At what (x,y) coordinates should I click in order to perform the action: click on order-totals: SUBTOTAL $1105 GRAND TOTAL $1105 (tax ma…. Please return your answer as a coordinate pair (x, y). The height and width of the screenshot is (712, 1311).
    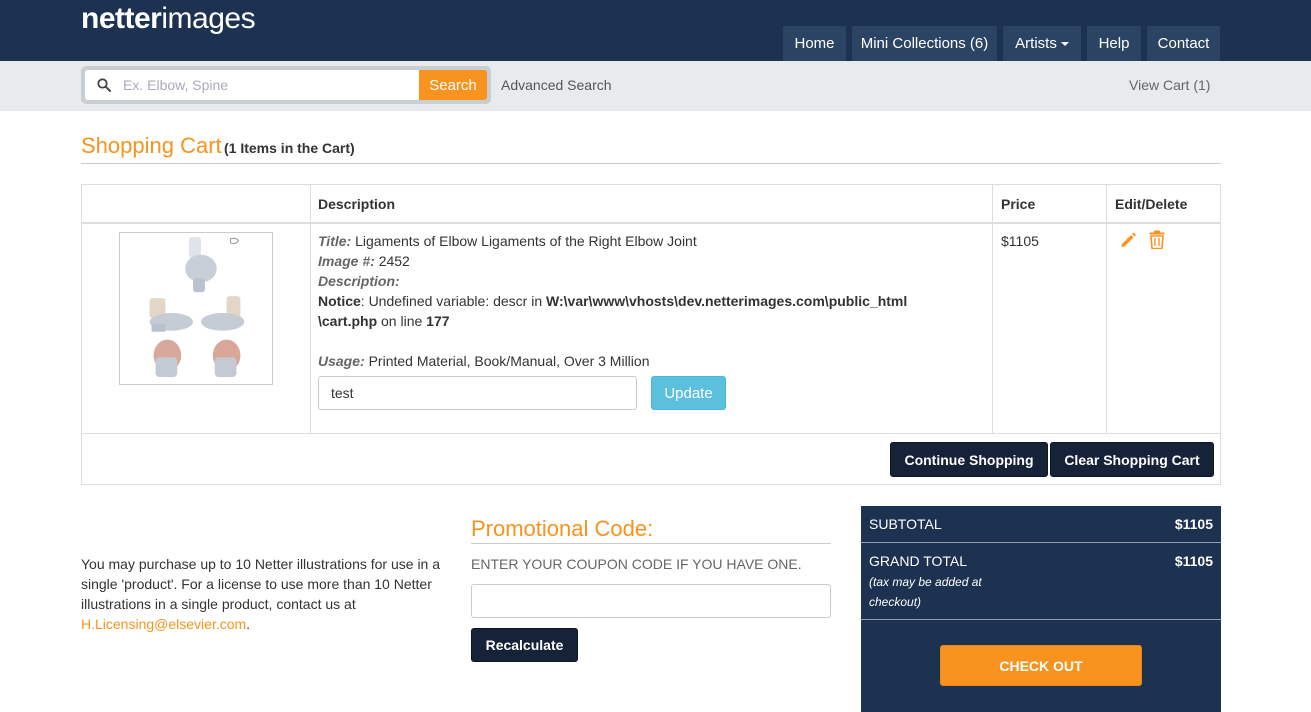
    Looking at the image, I should click on (1041, 609).